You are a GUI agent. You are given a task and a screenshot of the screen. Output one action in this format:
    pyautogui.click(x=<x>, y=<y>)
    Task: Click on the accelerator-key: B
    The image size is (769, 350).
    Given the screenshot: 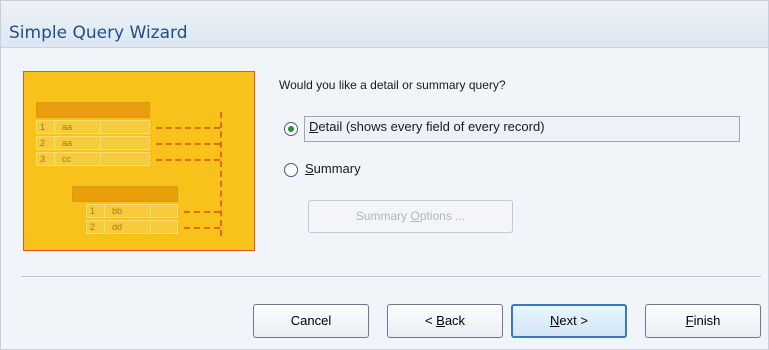 What is the action you would take?
    pyautogui.click(x=440, y=320)
    